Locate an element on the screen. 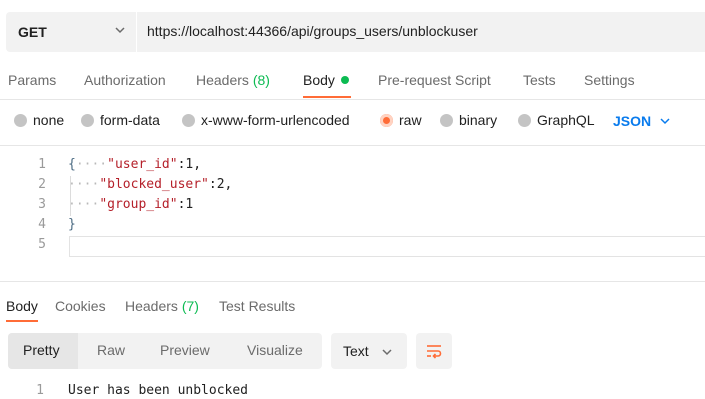 The image size is (705, 399). response-format-label: Text is located at coordinates (356, 351).